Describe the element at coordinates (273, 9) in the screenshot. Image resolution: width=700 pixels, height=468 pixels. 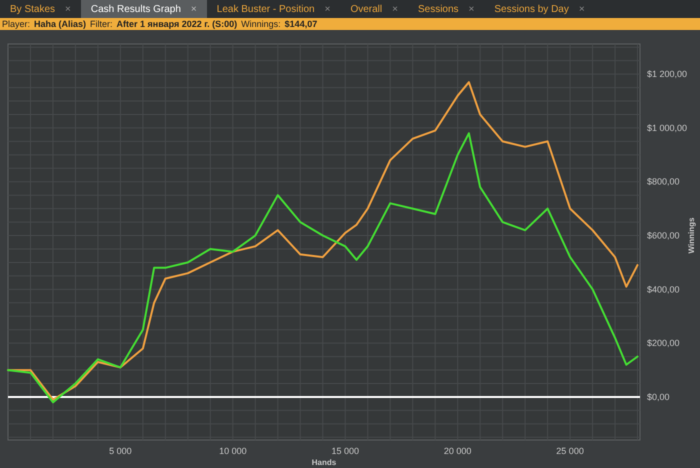
I see `tab: Leak Buster - Position ×` at that location.